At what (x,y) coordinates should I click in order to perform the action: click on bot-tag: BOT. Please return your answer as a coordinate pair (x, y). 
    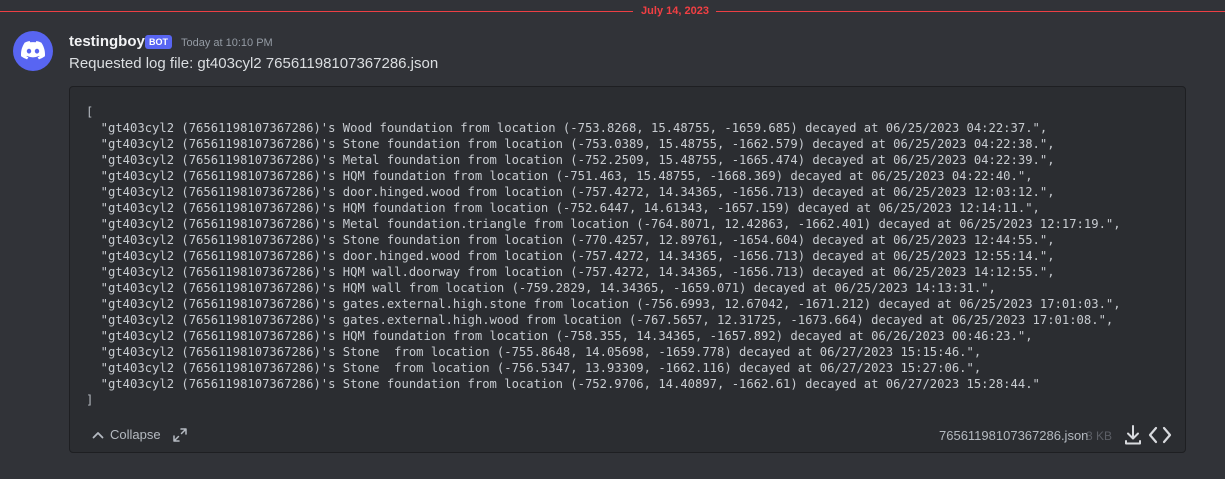
    Looking at the image, I should click on (158, 42).